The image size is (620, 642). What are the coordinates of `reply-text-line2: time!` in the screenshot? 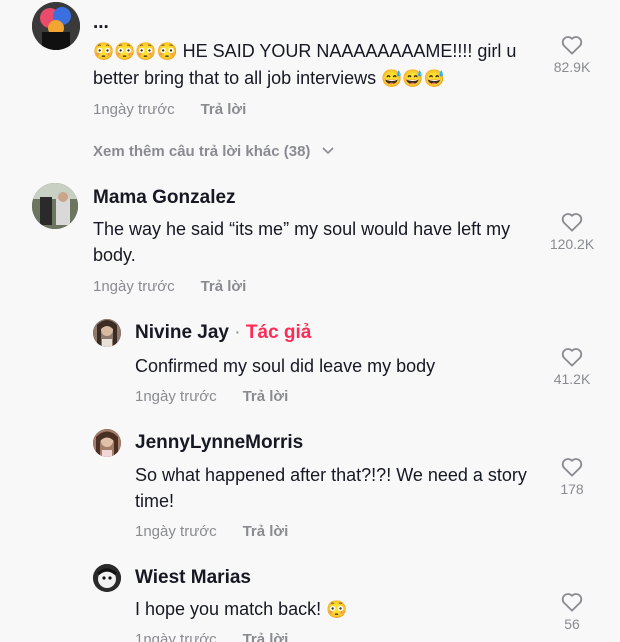 It's located at (155, 501).